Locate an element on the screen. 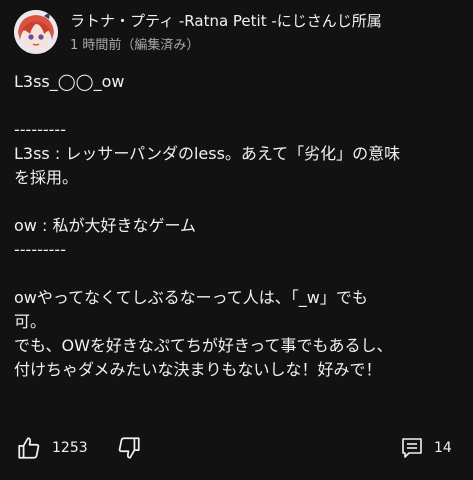 The image size is (473, 480). thumbs-down-icon is located at coordinates (129, 448).